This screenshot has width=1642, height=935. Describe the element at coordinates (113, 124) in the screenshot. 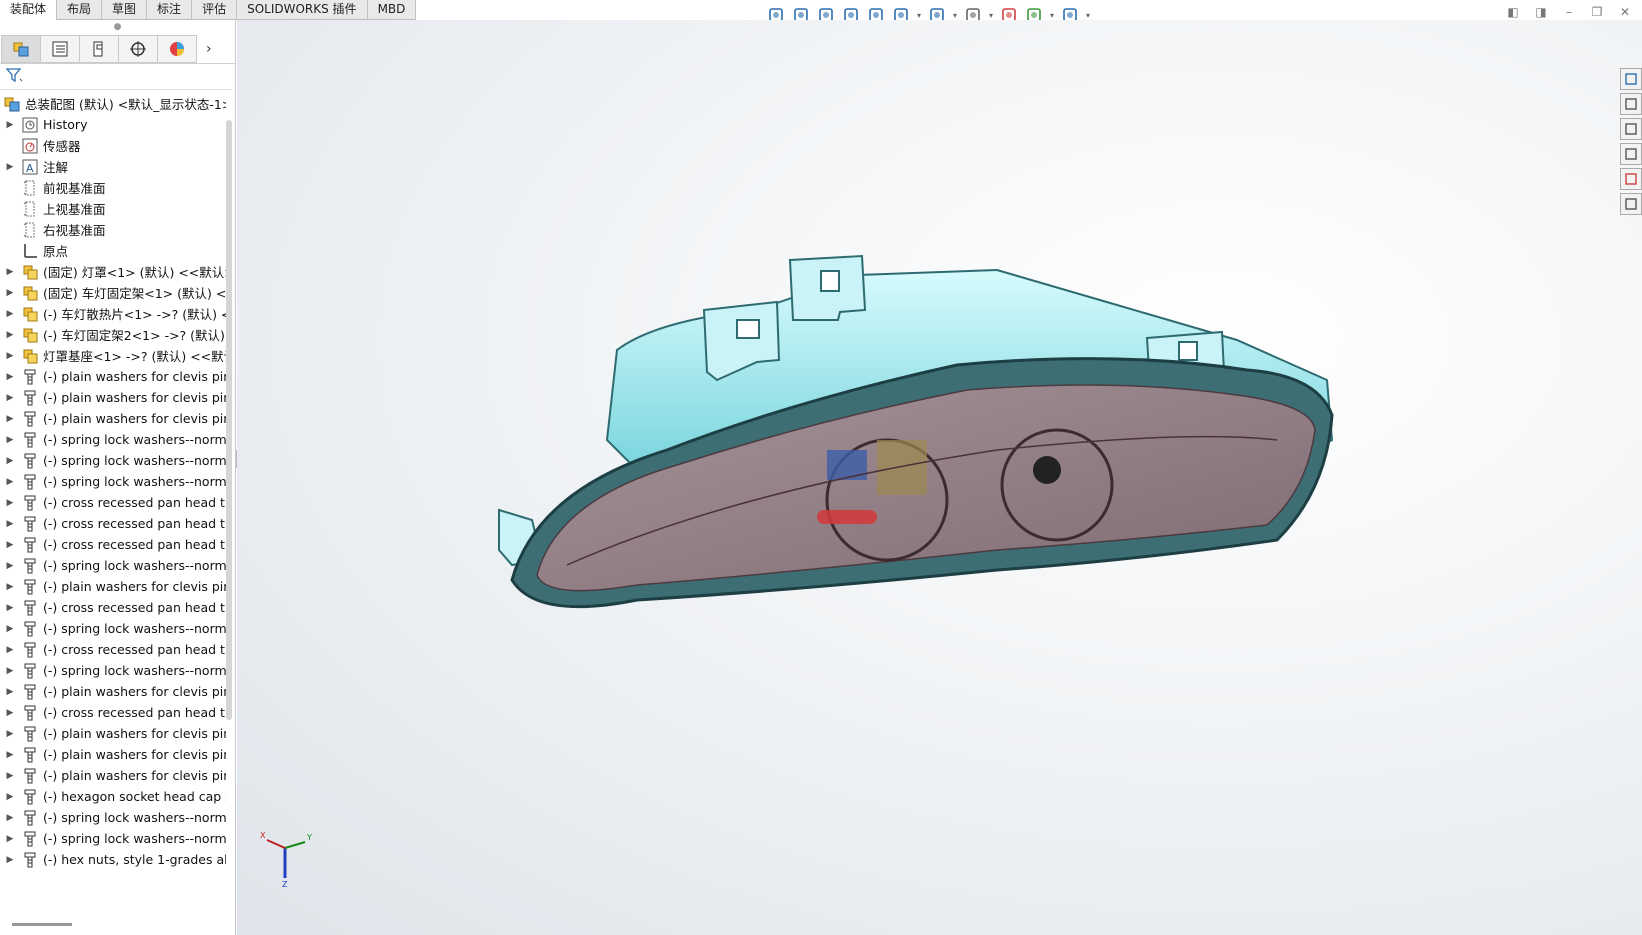

I see `tree-item: ▶ History` at that location.